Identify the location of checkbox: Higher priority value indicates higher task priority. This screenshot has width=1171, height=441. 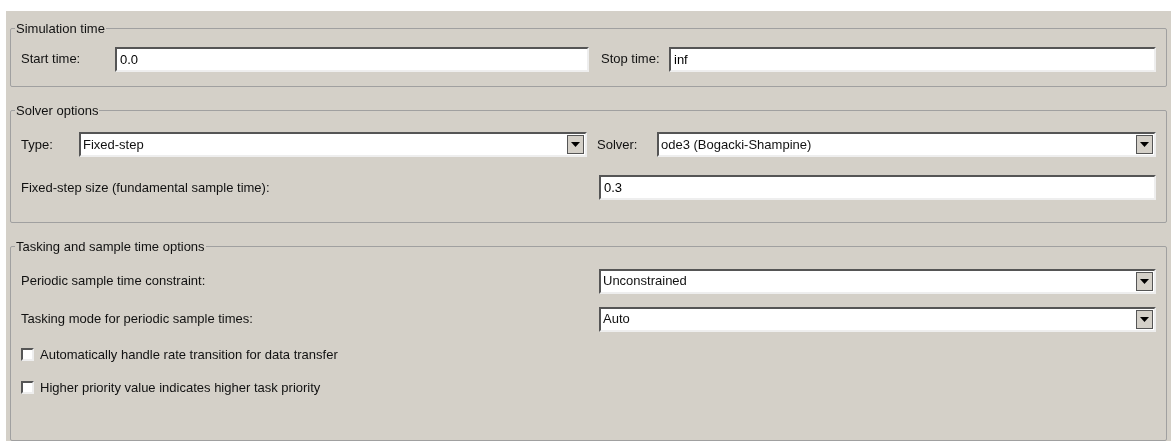
(171, 387).